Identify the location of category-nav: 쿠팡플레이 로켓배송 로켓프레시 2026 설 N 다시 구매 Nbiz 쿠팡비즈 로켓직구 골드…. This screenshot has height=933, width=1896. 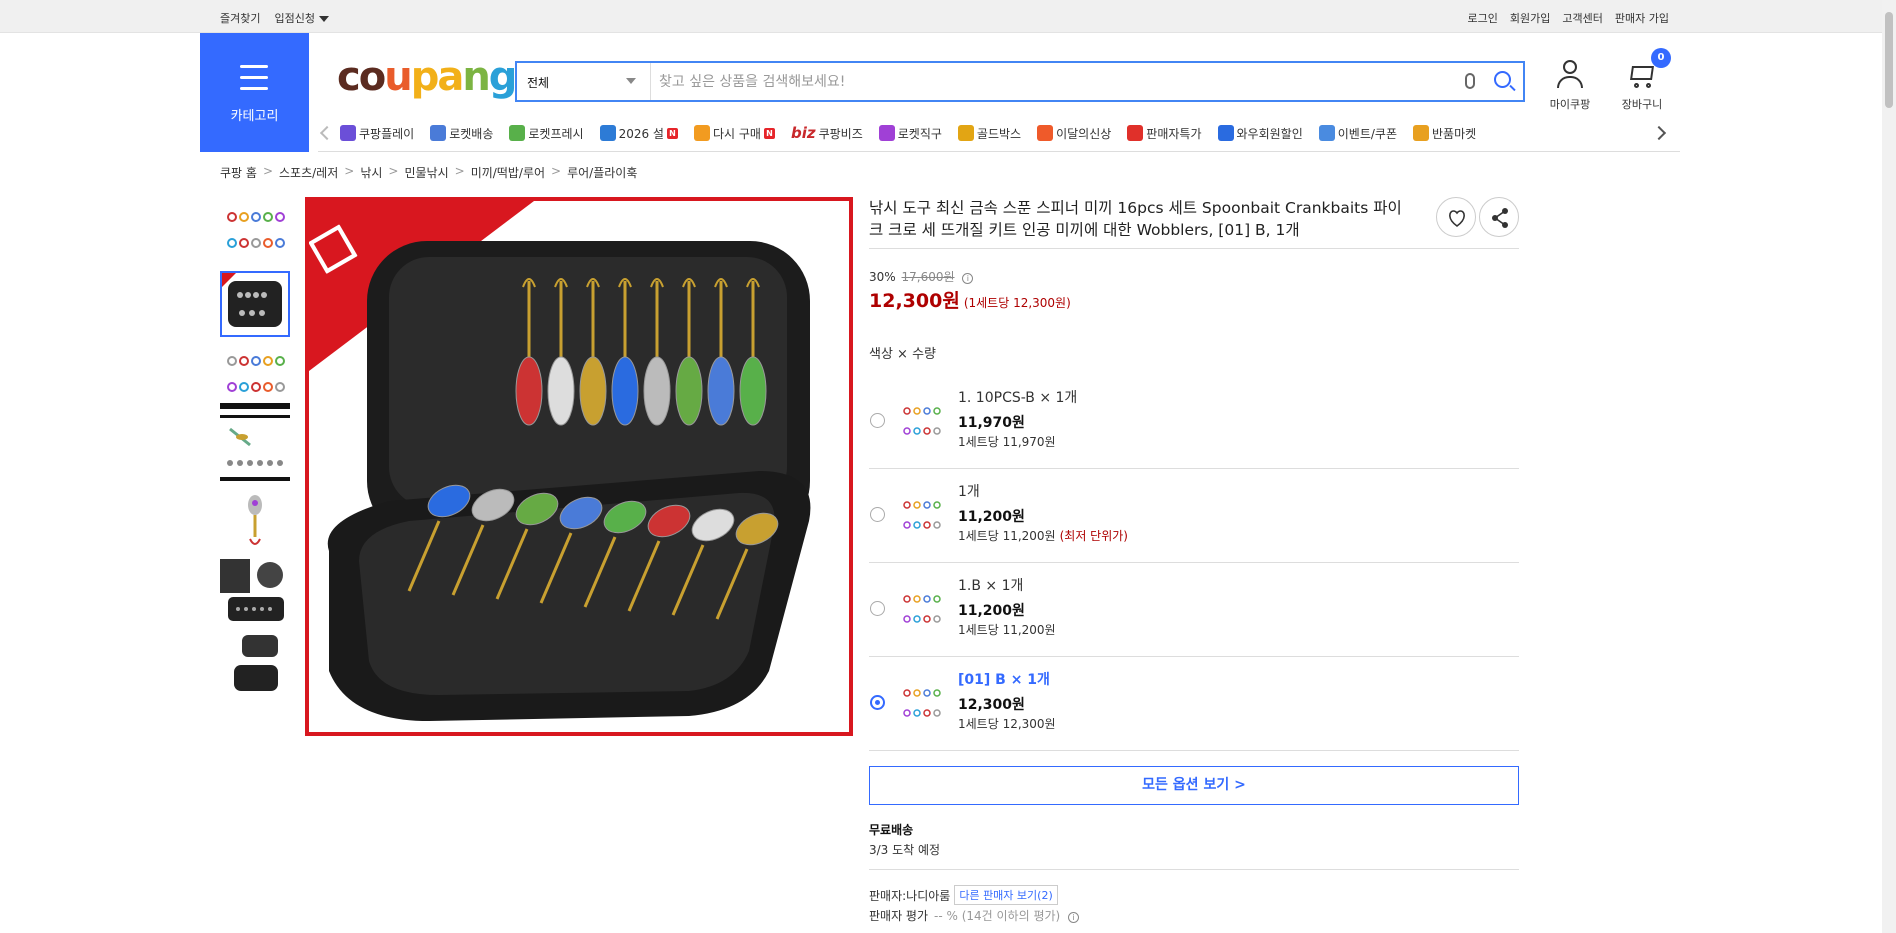
(999, 137).